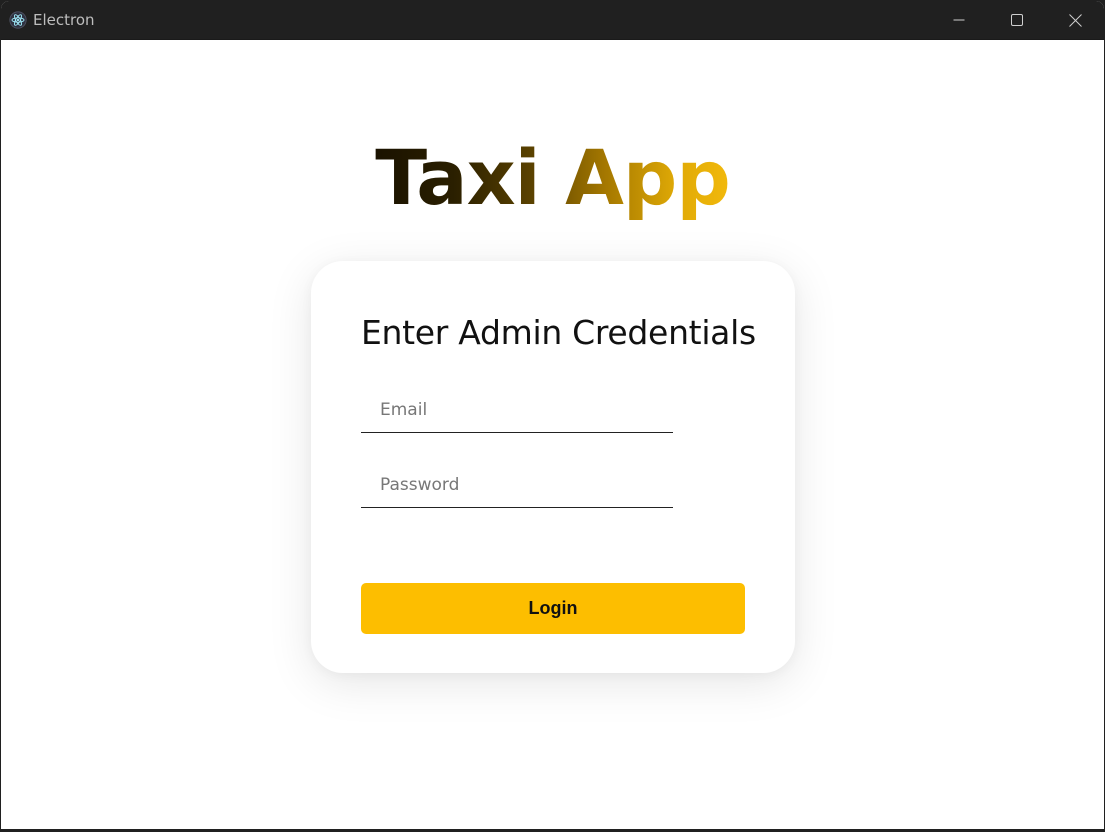  What do you see at coordinates (18, 20) in the screenshot?
I see `electron-icon` at bounding box center [18, 20].